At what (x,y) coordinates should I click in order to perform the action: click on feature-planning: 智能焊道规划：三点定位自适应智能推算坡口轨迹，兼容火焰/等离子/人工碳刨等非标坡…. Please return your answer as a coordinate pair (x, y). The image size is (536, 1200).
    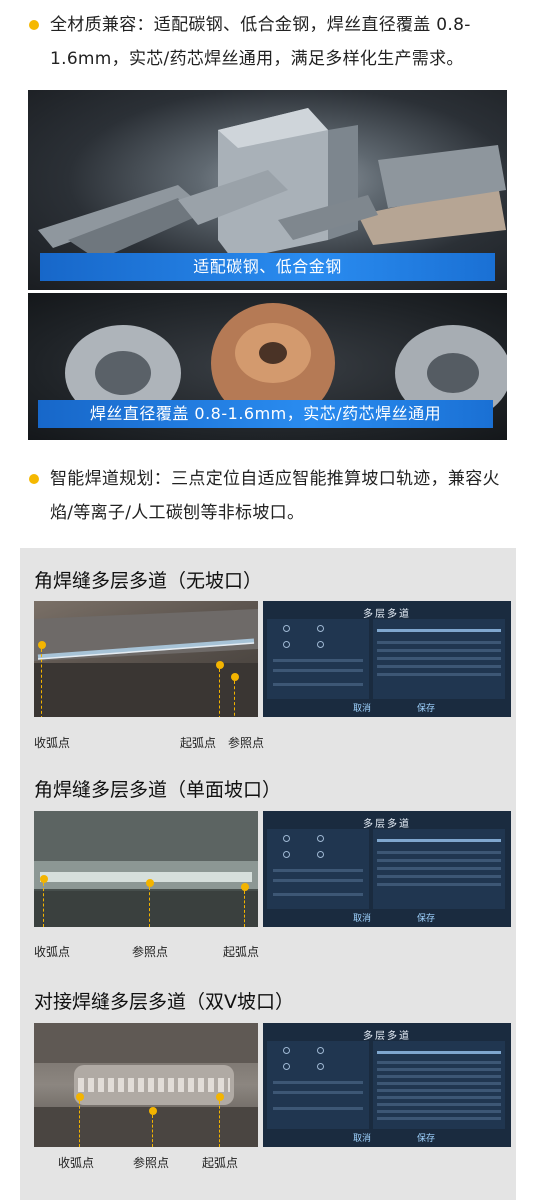
    Looking at the image, I should click on (268, 497).